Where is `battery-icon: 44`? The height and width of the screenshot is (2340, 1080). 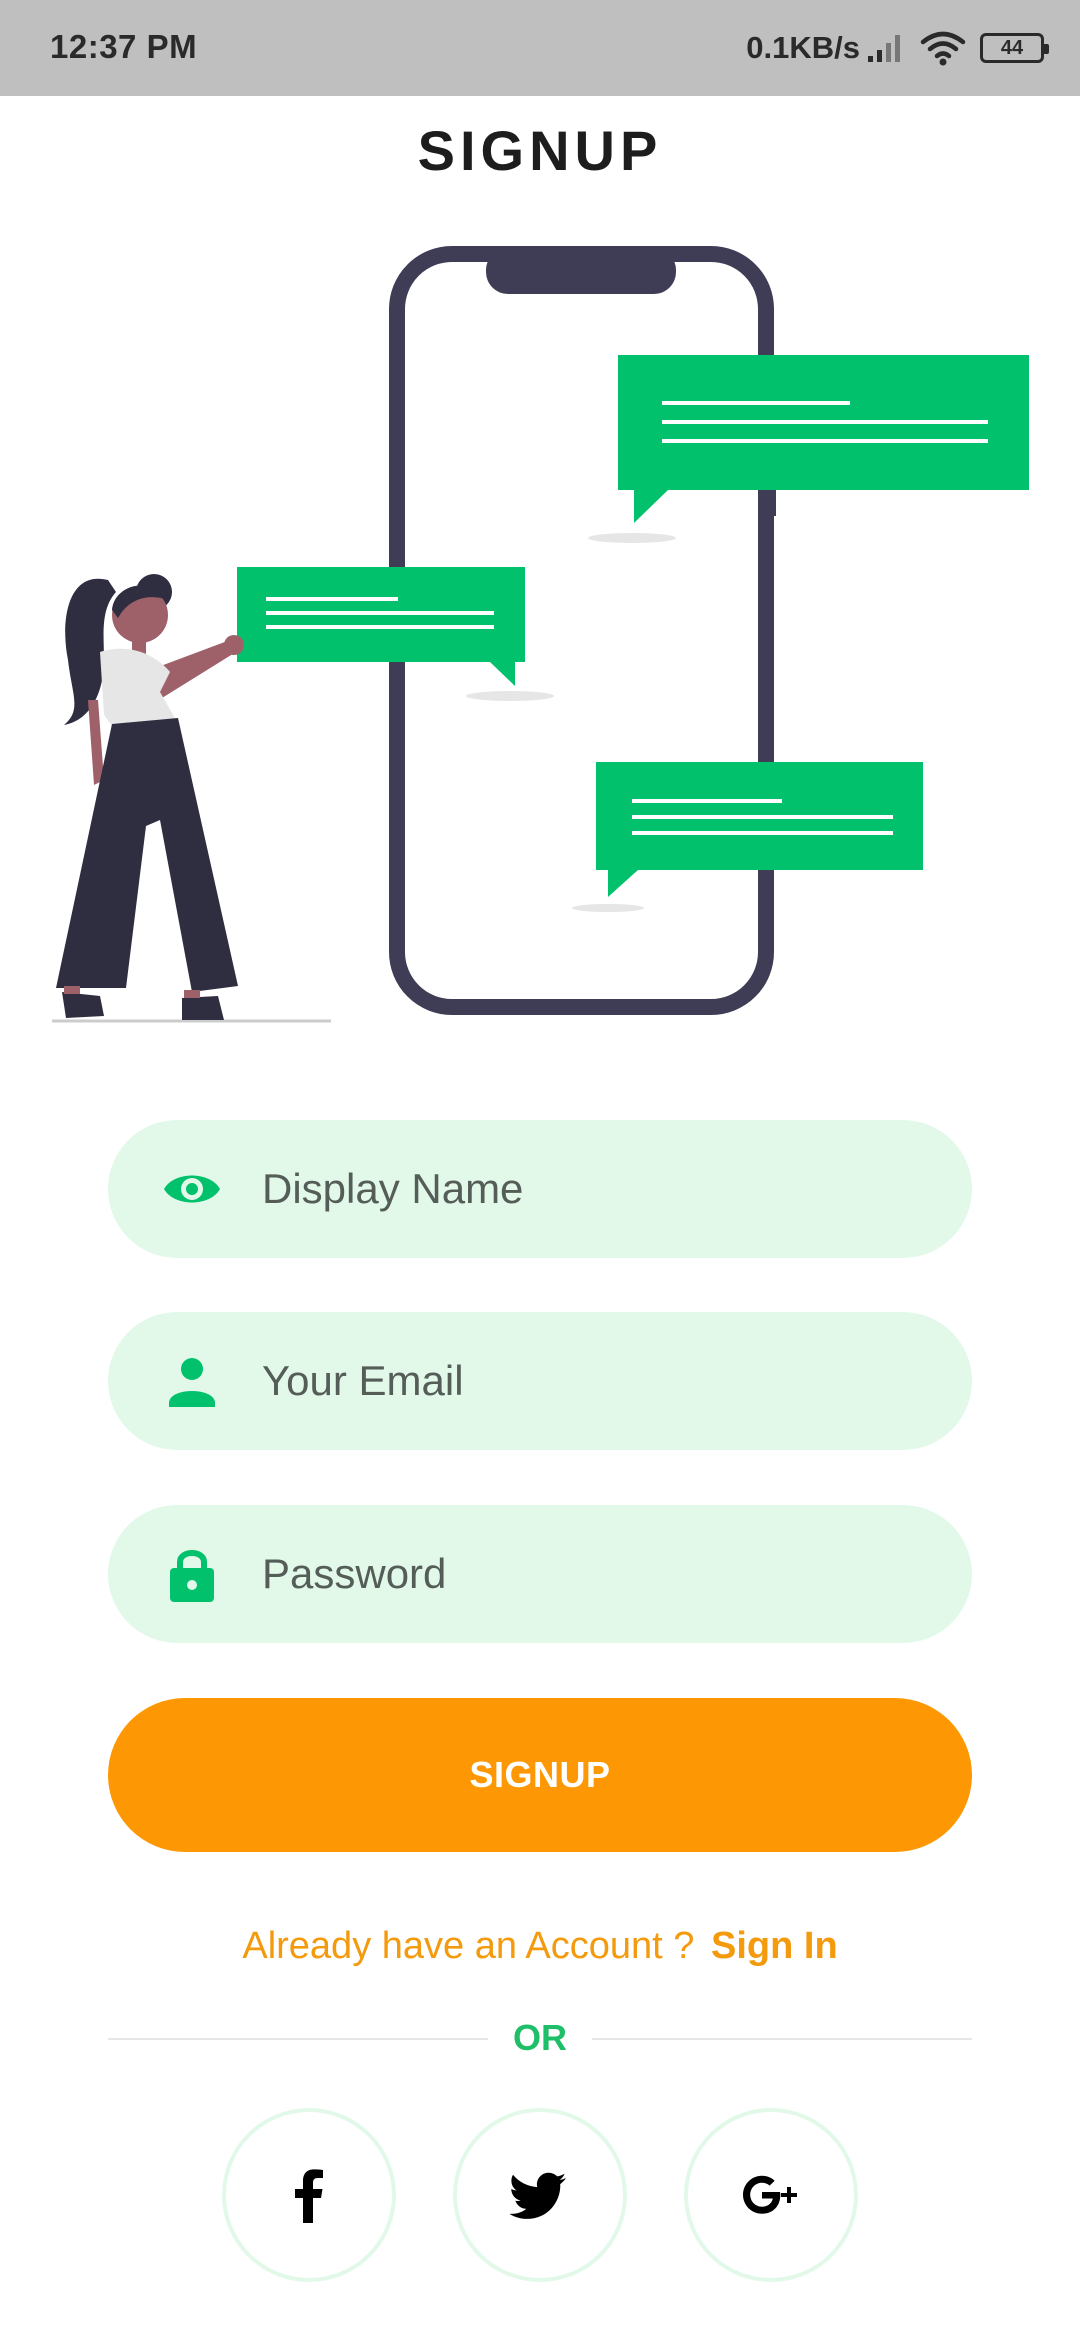 battery-icon: 44 is located at coordinates (1014, 48).